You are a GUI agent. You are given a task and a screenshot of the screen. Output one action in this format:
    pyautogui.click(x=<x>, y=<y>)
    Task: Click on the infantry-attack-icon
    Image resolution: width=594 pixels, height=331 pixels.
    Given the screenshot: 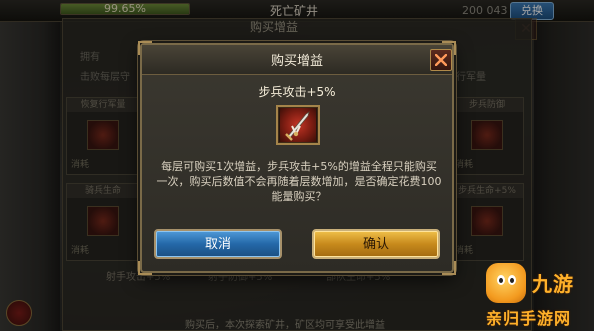 What is the action you would take?
    pyautogui.click(x=298, y=125)
    